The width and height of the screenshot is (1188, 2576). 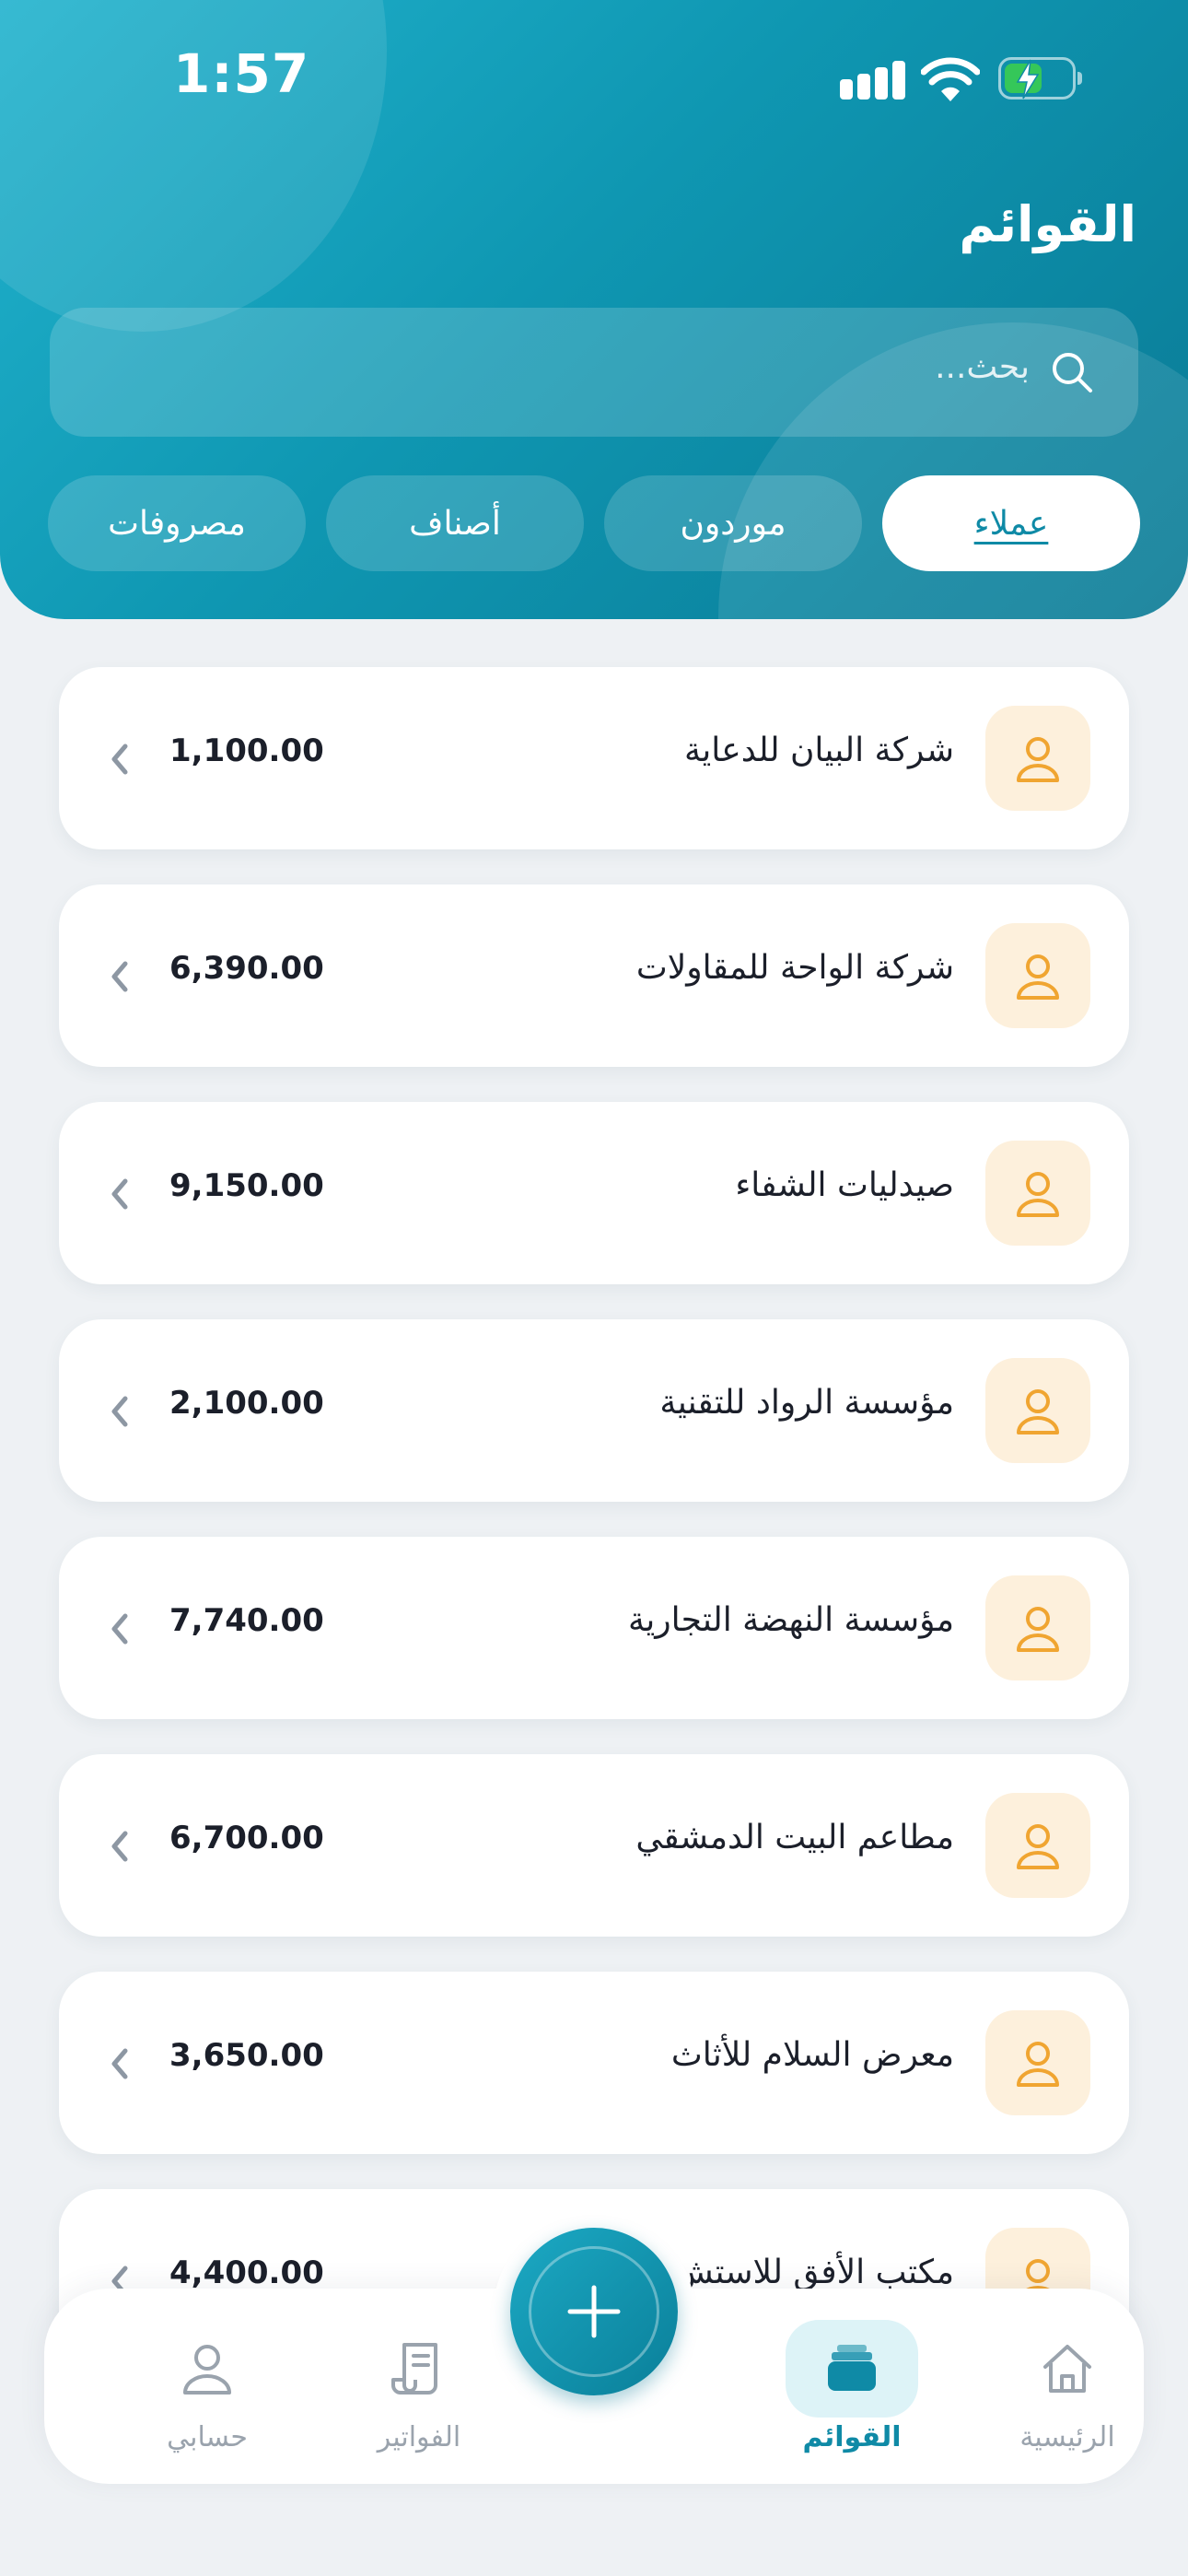 What do you see at coordinates (1067, 2369) in the screenshot?
I see `home-icon` at bounding box center [1067, 2369].